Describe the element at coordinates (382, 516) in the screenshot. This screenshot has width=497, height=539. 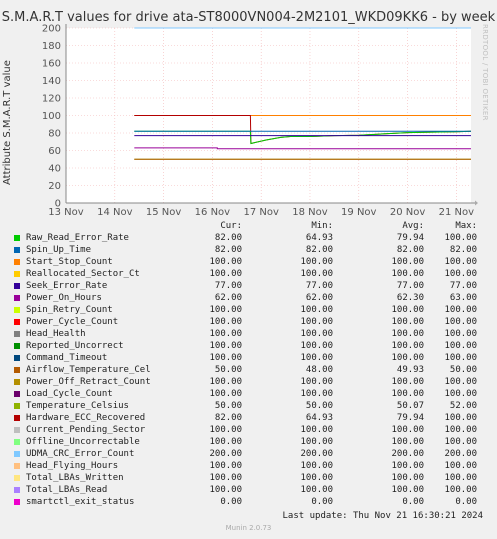
I see `last-update: Last update: Thu Nov 21 16:30:21 2024` at that location.